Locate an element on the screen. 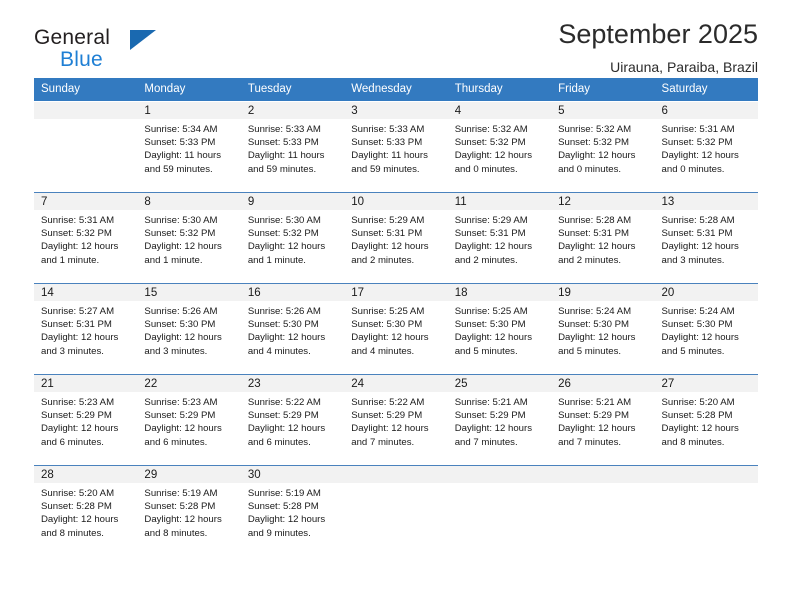 The width and height of the screenshot is (792, 612). sunrise-time: Sunrise: 5:28 AM is located at coordinates (595, 220).